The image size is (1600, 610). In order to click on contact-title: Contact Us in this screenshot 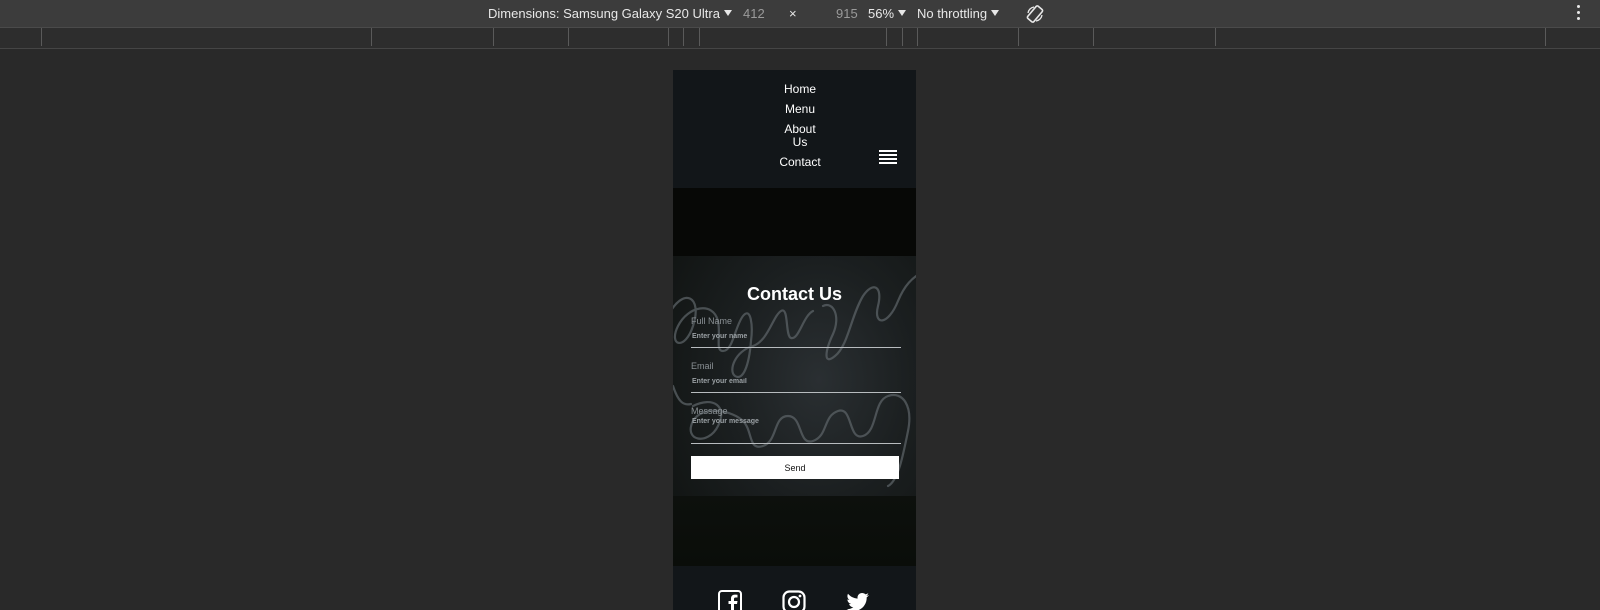, I will do `click(794, 294)`.